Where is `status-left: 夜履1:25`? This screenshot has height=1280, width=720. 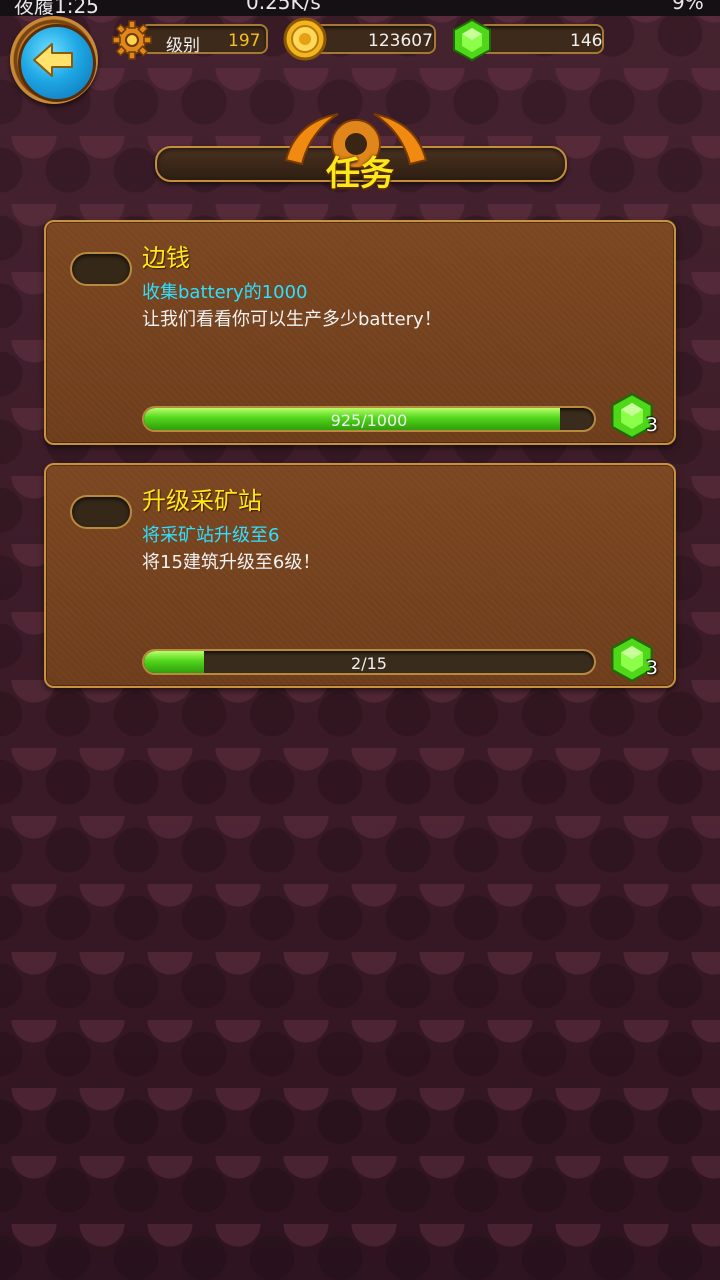 status-left: 夜履1:25 is located at coordinates (56, 8).